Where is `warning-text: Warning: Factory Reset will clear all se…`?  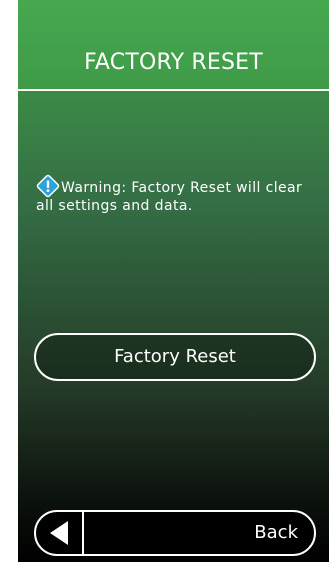
warning-text: Warning: Factory Reset will clear all se… is located at coordinates (169, 197).